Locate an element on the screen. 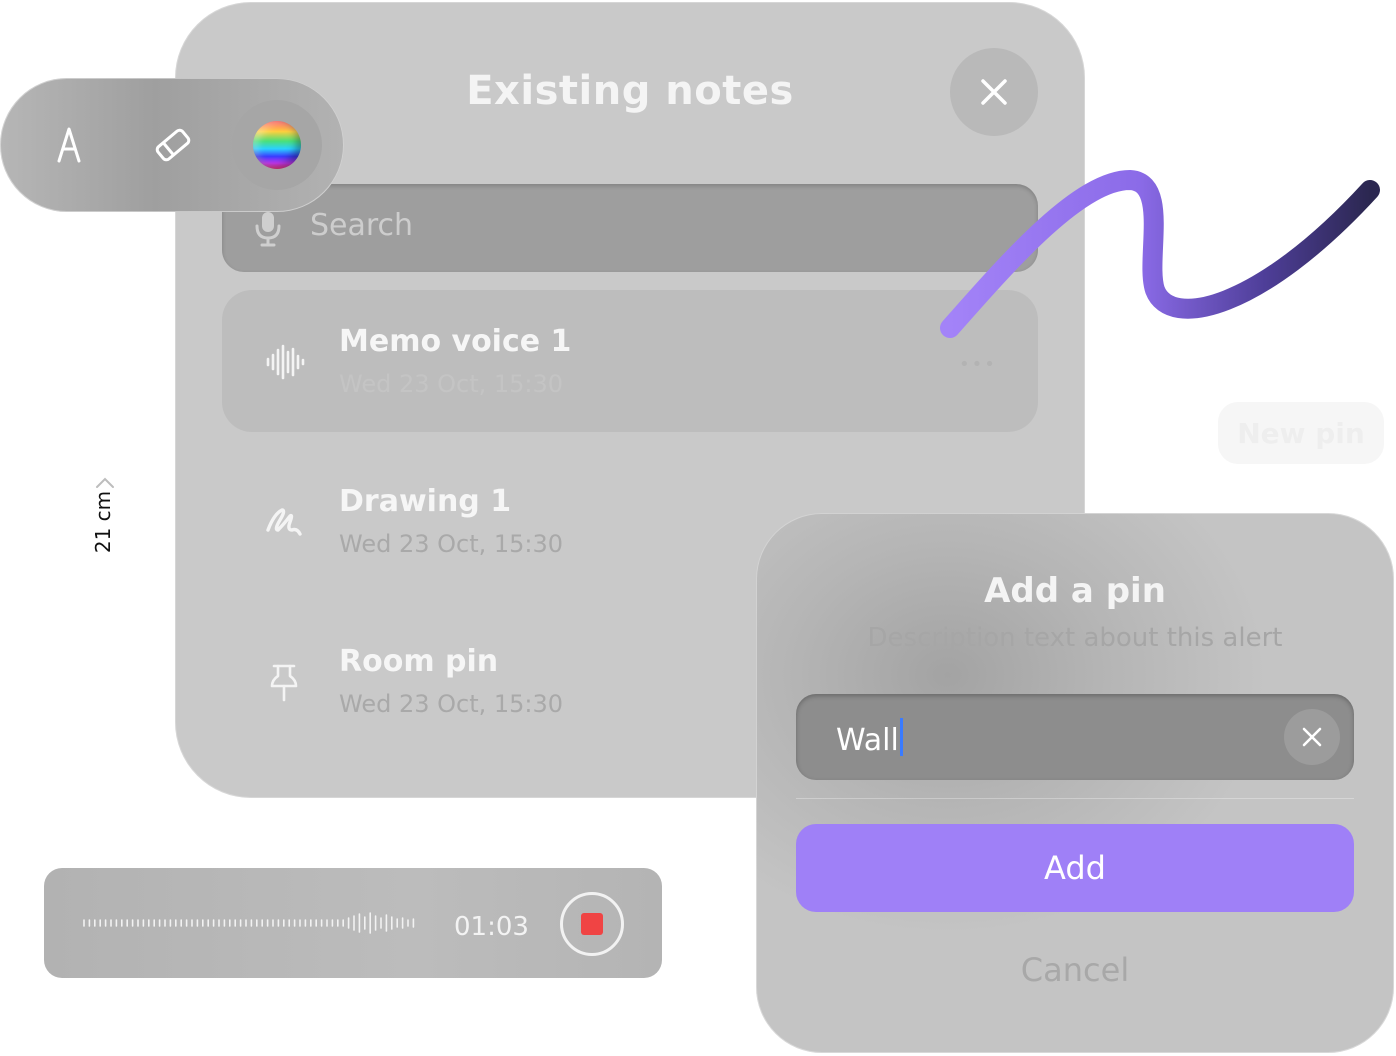 The width and height of the screenshot is (1396, 1056). stop-icon is located at coordinates (592, 924).